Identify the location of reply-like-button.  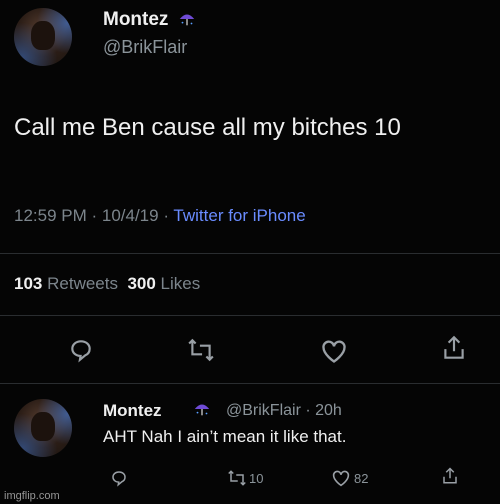
(341, 478).